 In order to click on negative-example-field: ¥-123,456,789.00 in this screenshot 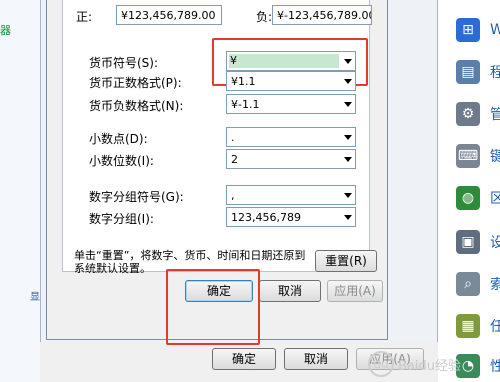, I will do `click(322, 15)`.